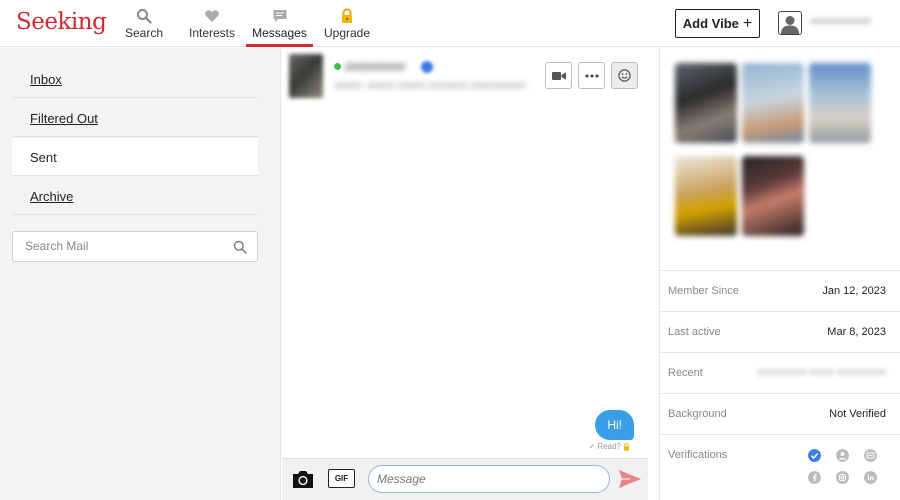 The width and height of the screenshot is (900, 500). I want to click on magnifier-icon, so click(144, 16).